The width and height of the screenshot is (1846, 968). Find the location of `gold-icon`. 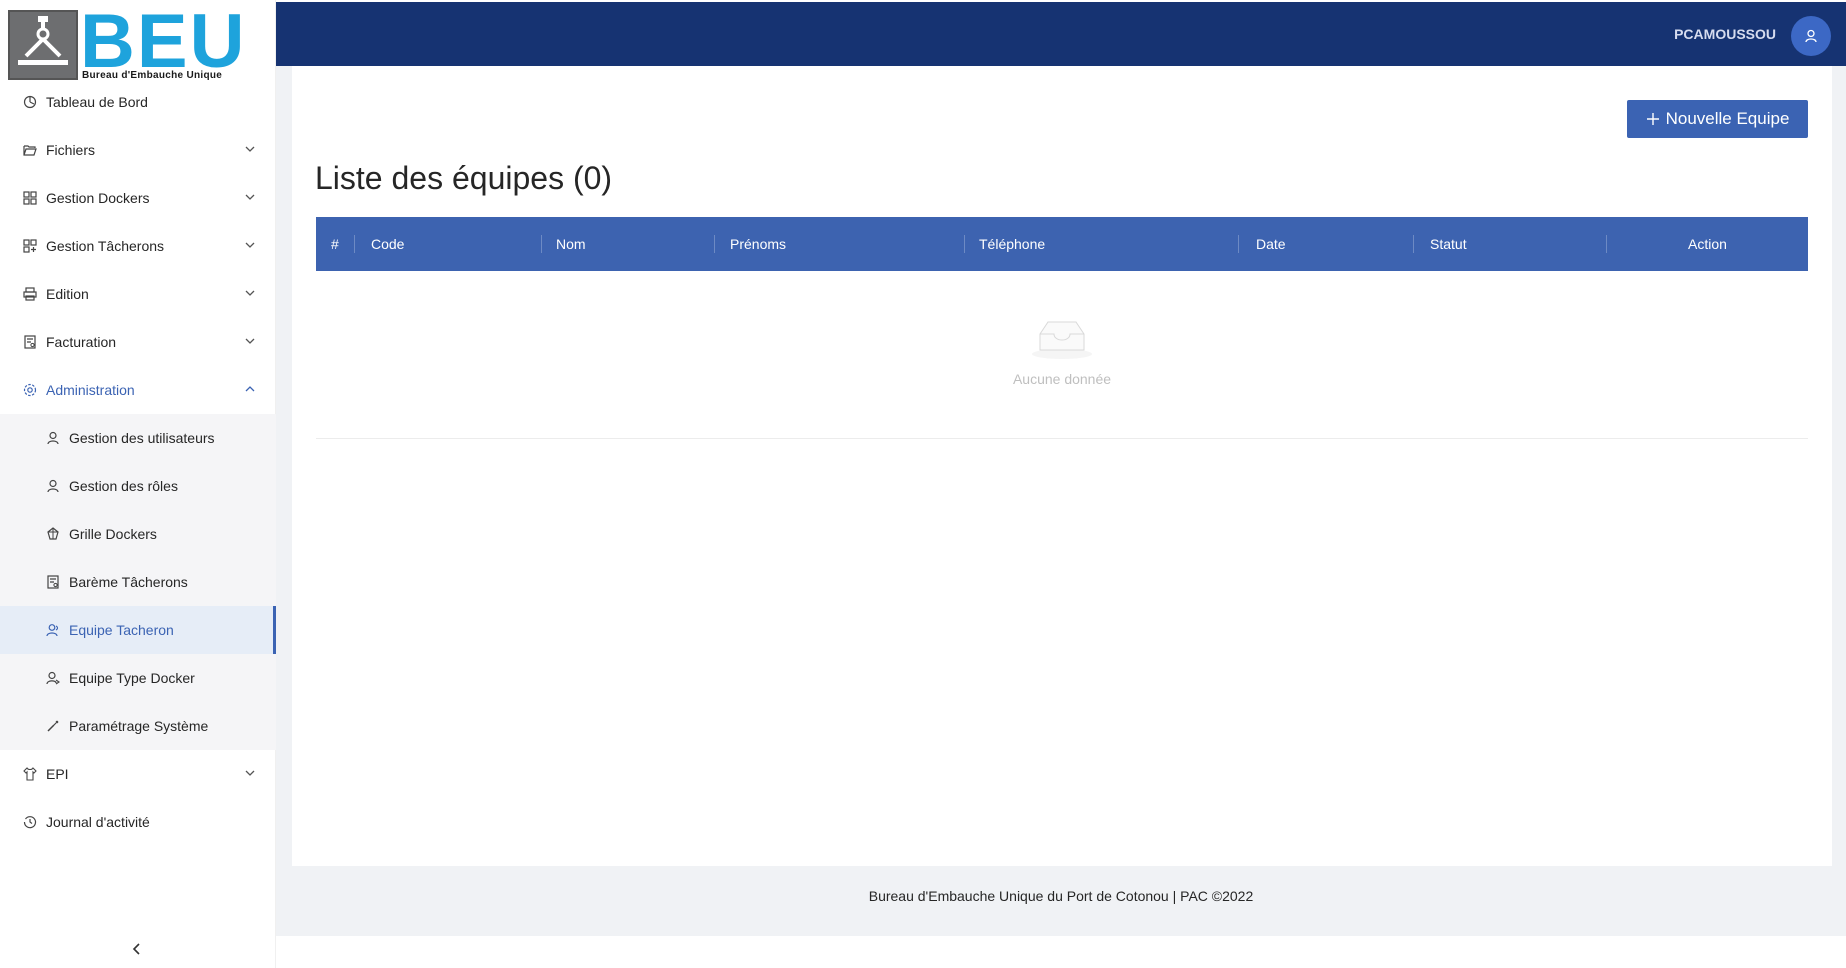

gold-icon is located at coordinates (53, 534).